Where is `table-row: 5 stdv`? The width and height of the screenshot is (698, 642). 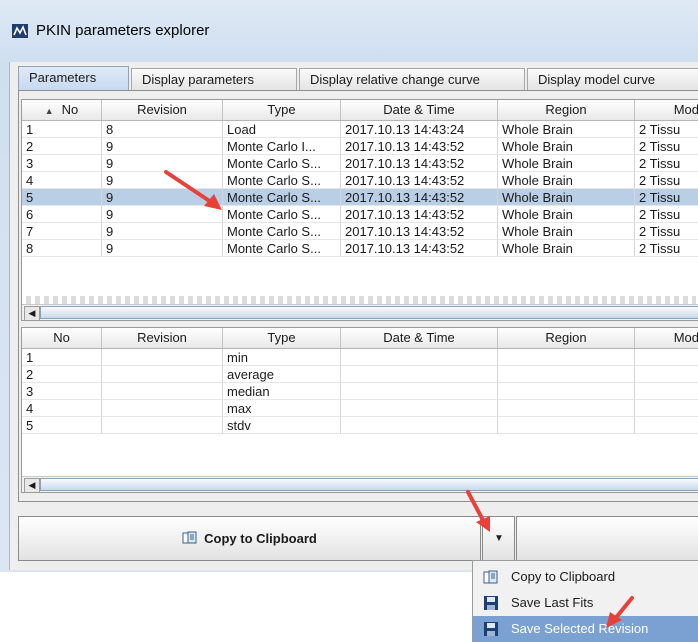 table-row: 5 stdv is located at coordinates (360, 425).